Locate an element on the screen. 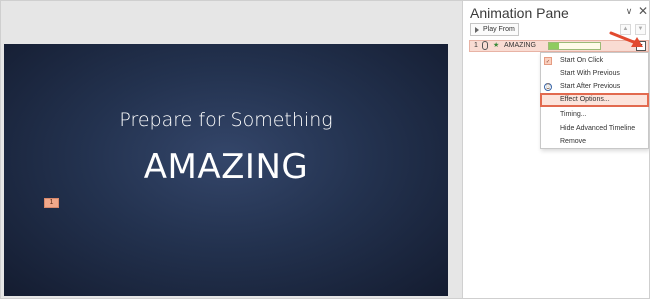 This screenshot has height=299, width=650. menu-item-start-with-previous: Start With Previous is located at coordinates (594, 74).